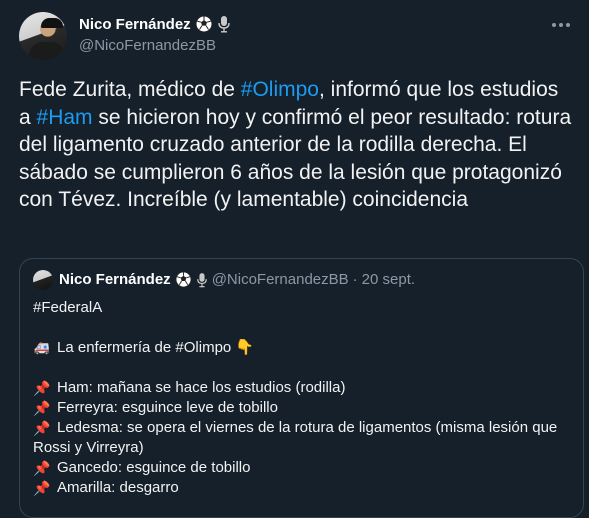  What do you see at coordinates (303, 308) in the screenshot?
I see `quoted-hashtag-line: #FederalA` at bounding box center [303, 308].